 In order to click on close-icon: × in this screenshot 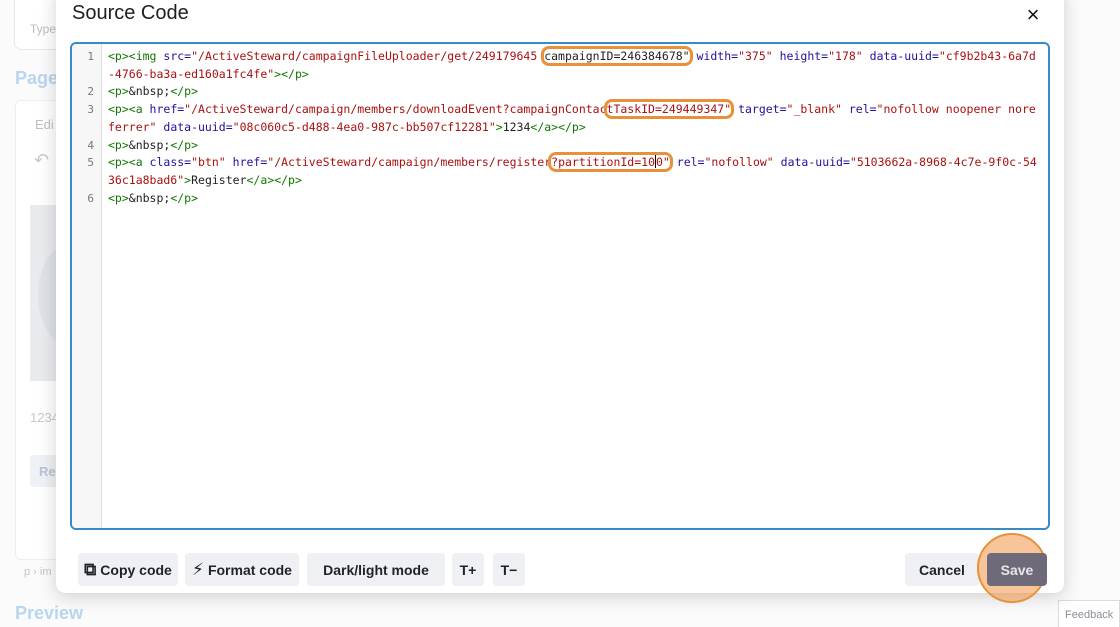, I will do `click(1033, 15)`.